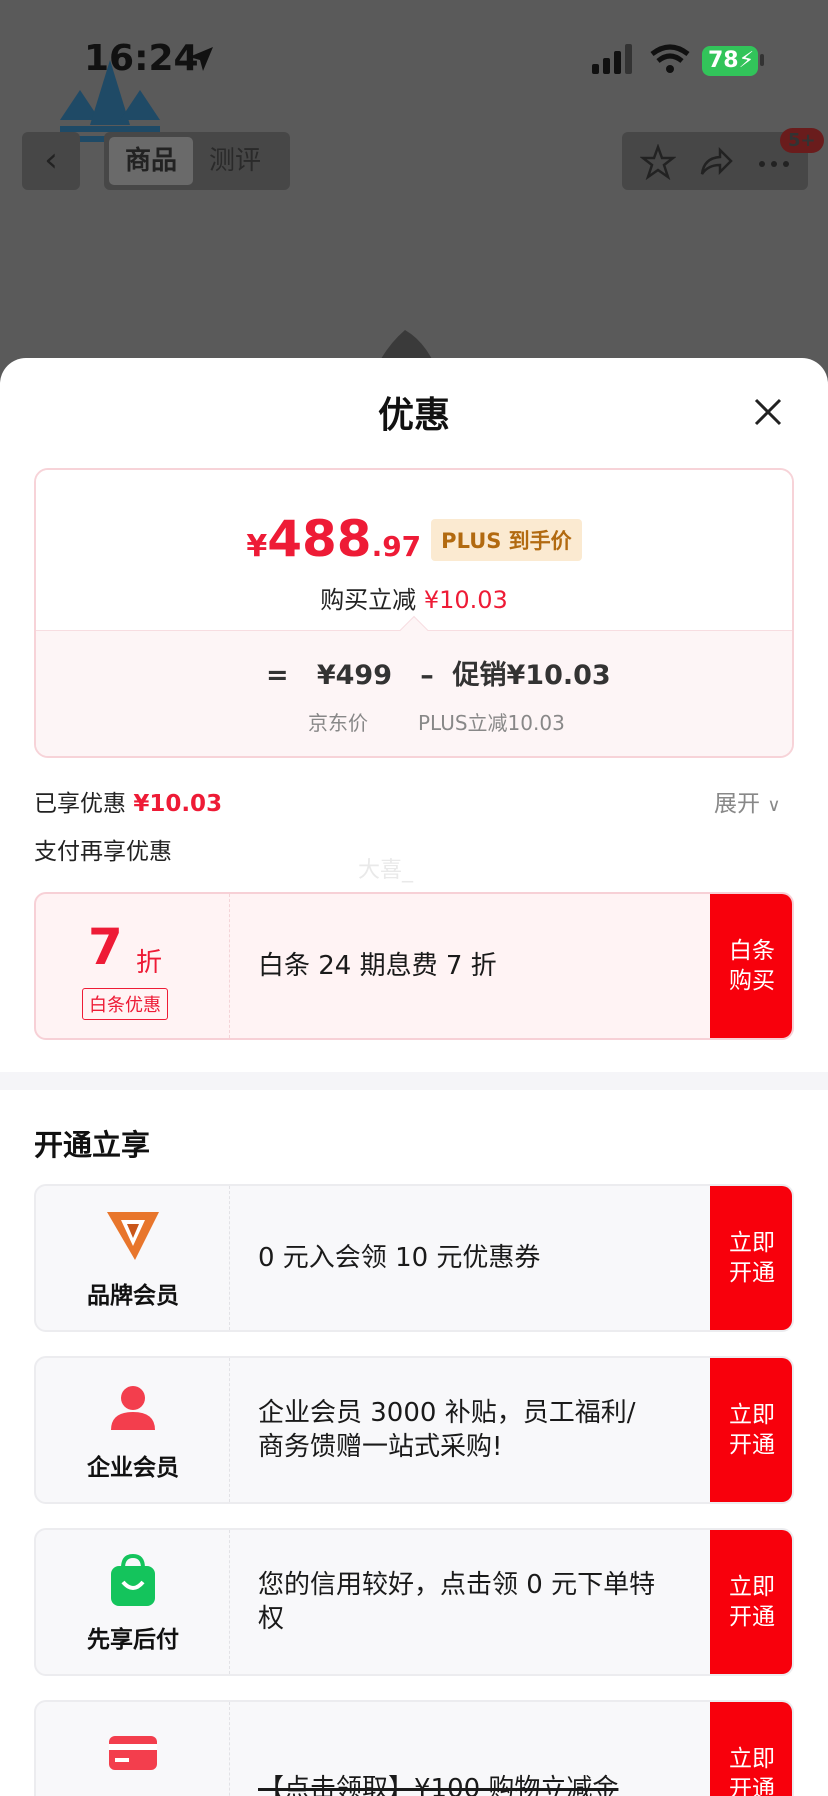 The width and height of the screenshot is (828, 1796). What do you see at coordinates (133, 1236) in the screenshot?
I see `brand-v-icon` at bounding box center [133, 1236].